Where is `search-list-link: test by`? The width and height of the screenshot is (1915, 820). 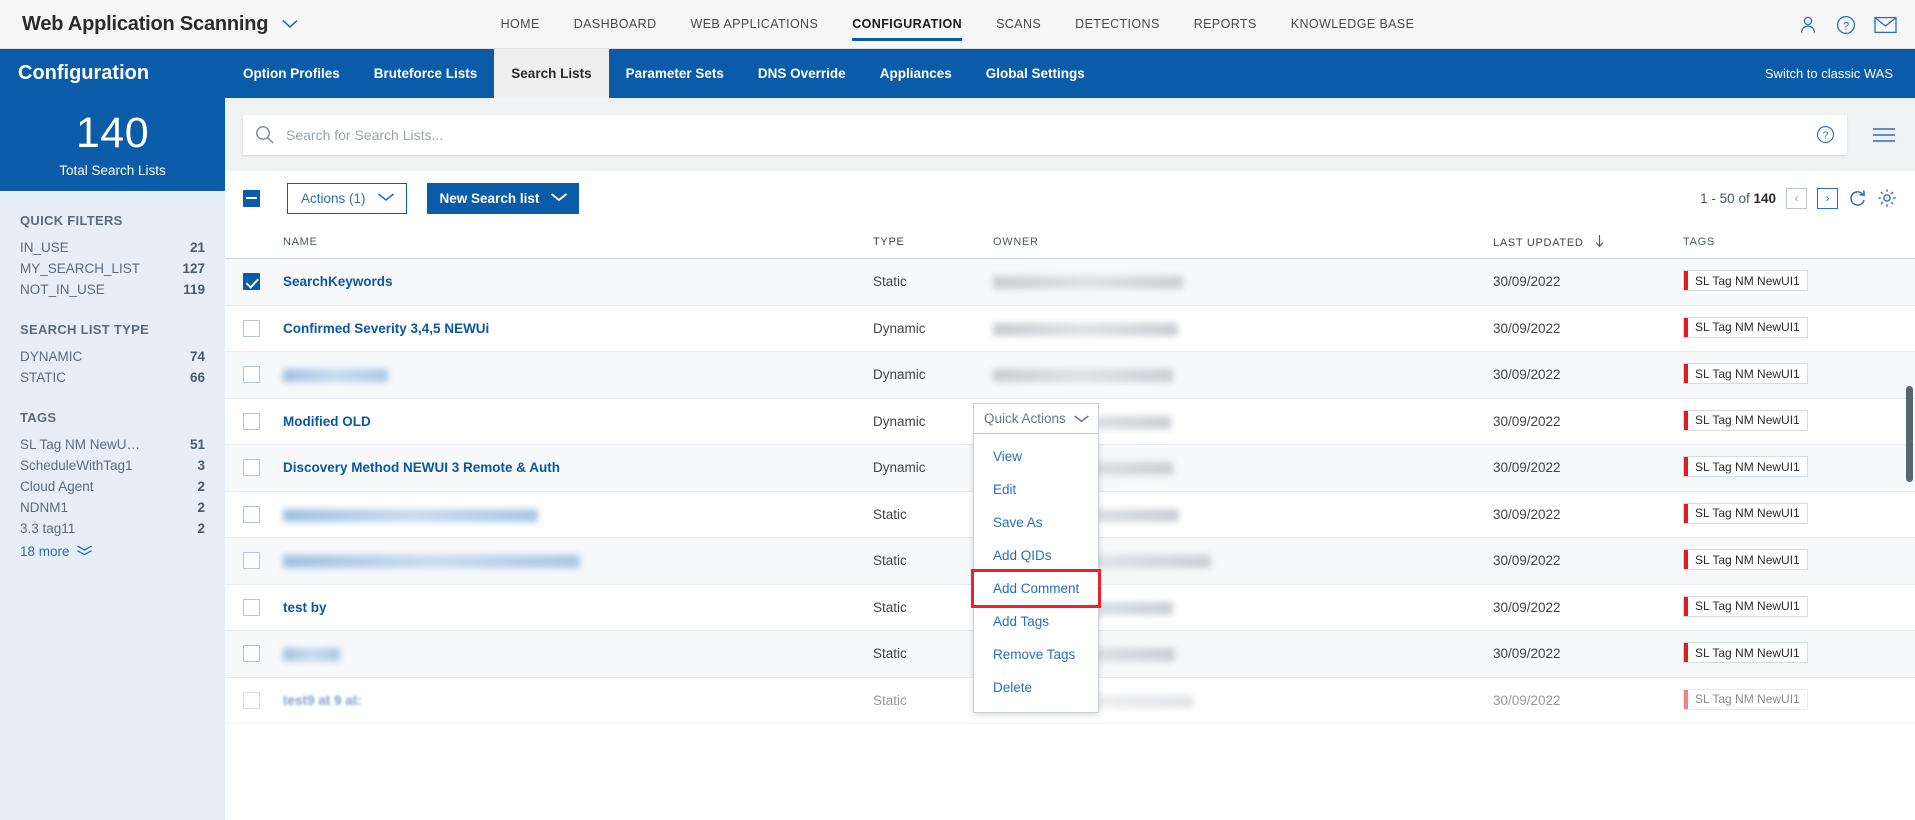
search-list-link: test by is located at coordinates (305, 607).